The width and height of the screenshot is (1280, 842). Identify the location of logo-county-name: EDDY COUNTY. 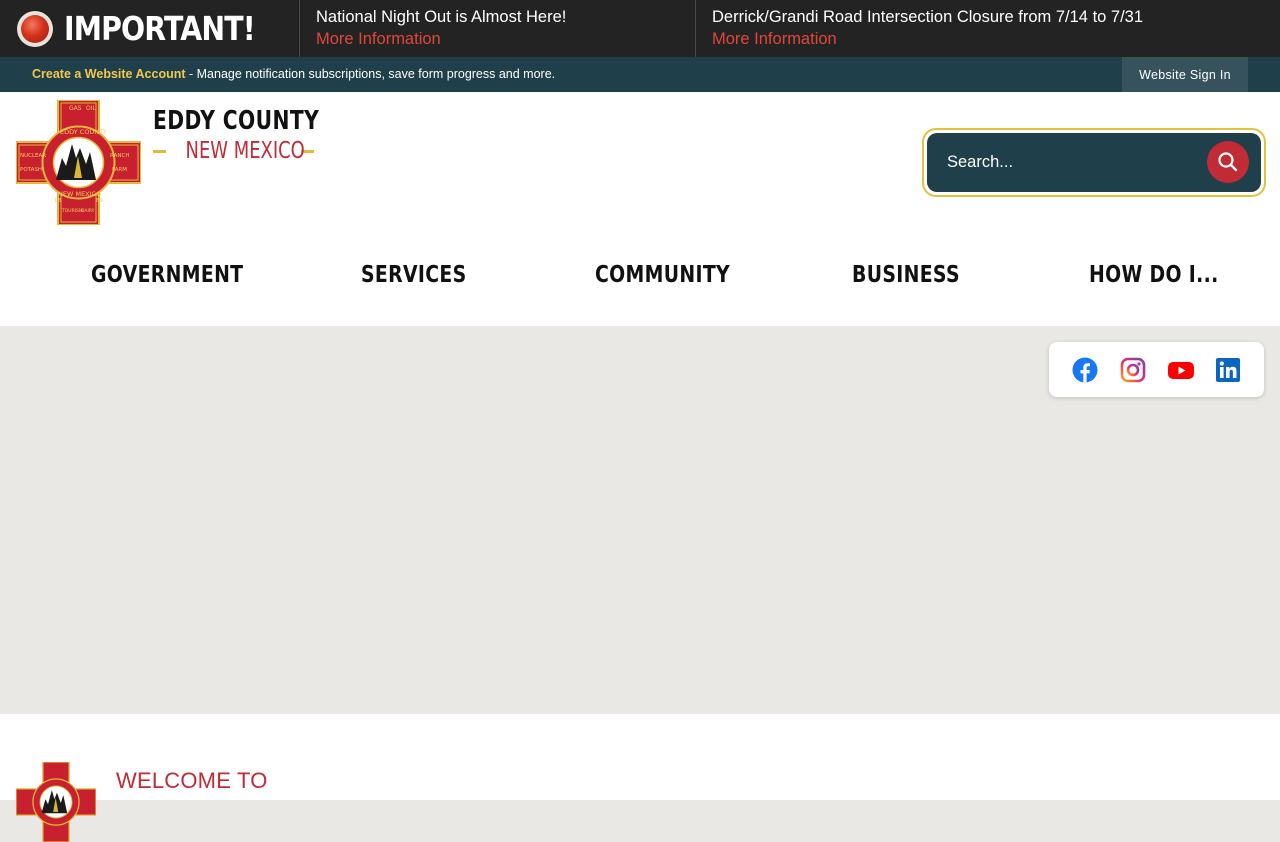
(236, 121).